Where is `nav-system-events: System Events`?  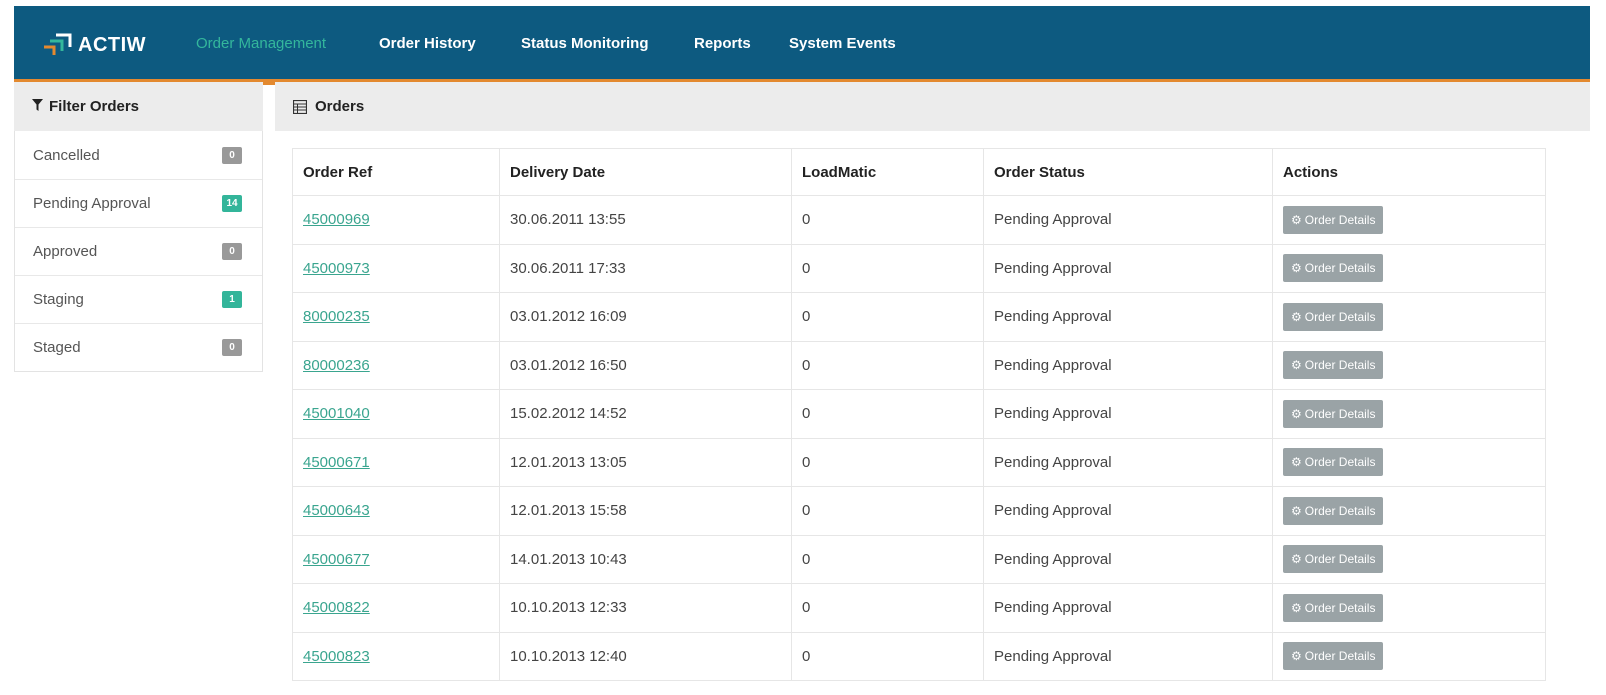 nav-system-events: System Events is located at coordinates (842, 44).